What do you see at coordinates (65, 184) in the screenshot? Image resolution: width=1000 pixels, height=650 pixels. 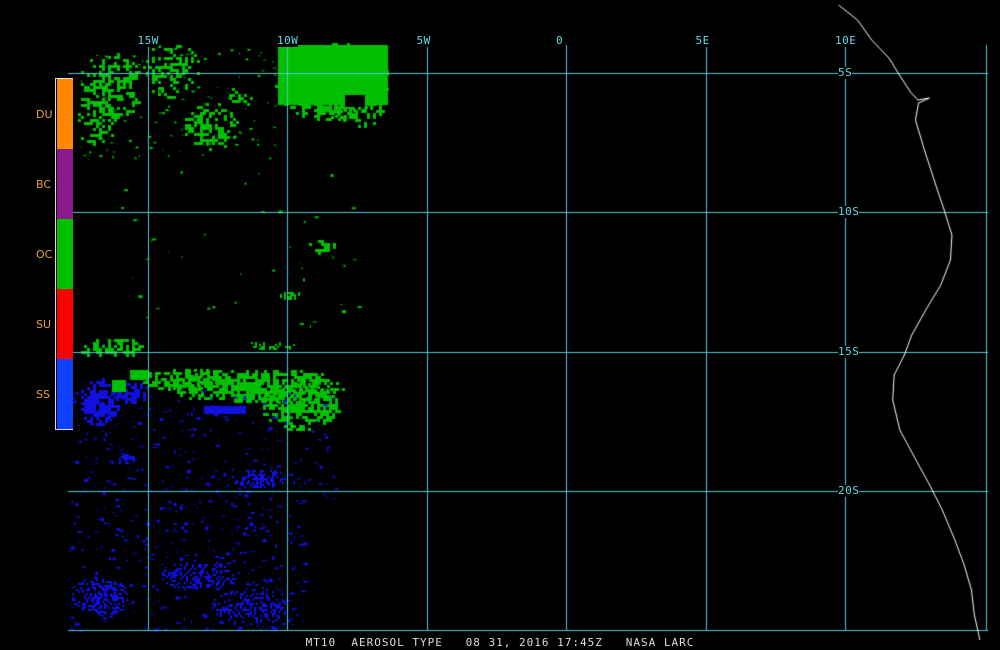 I see `legend-swatch-bc` at bounding box center [65, 184].